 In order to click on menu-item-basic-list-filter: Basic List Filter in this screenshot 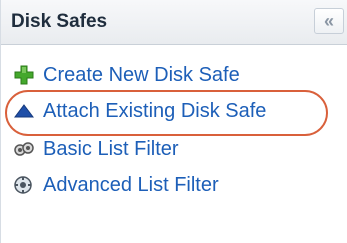, I will do `click(95, 149)`.